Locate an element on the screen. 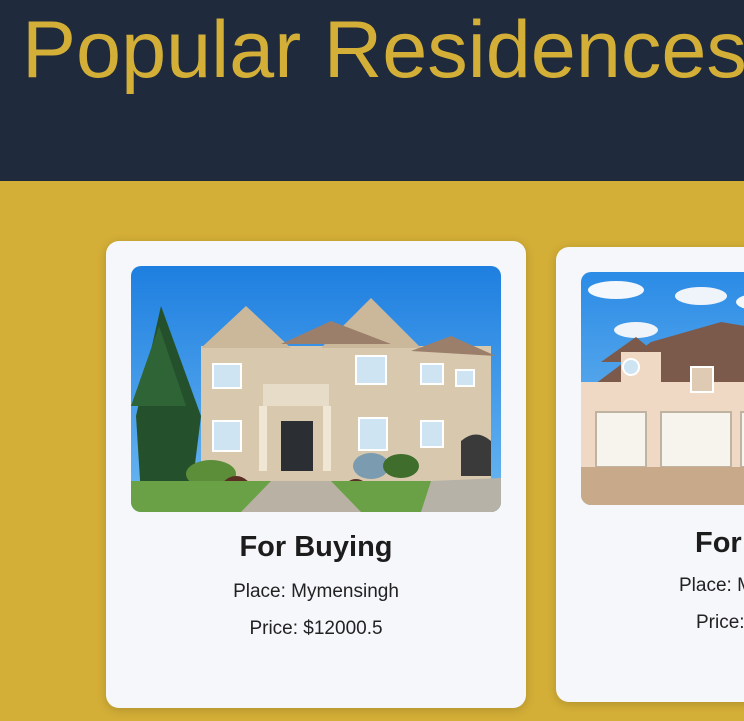 The height and width of the screenshot is (721, 744). card-title: For Buying is located at coordinates (316, 547).